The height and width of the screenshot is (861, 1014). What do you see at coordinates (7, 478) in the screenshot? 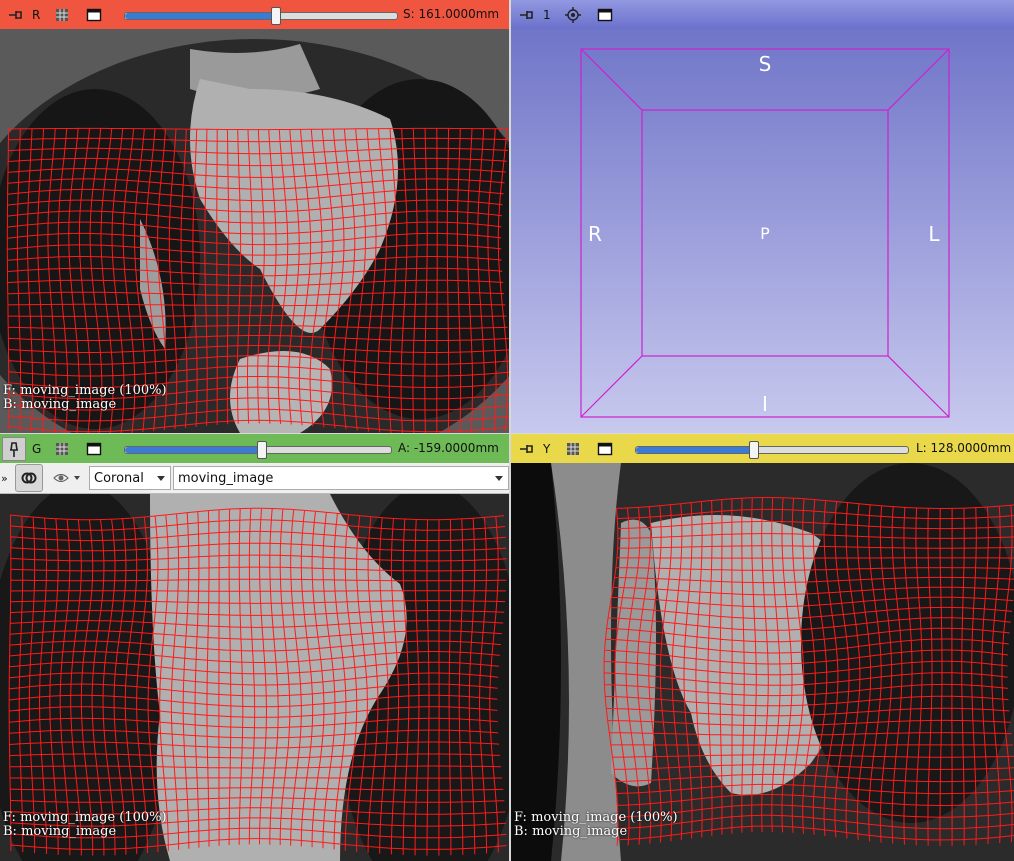
I see `double-chevron-icon: »` at bounding box center [7, 478].